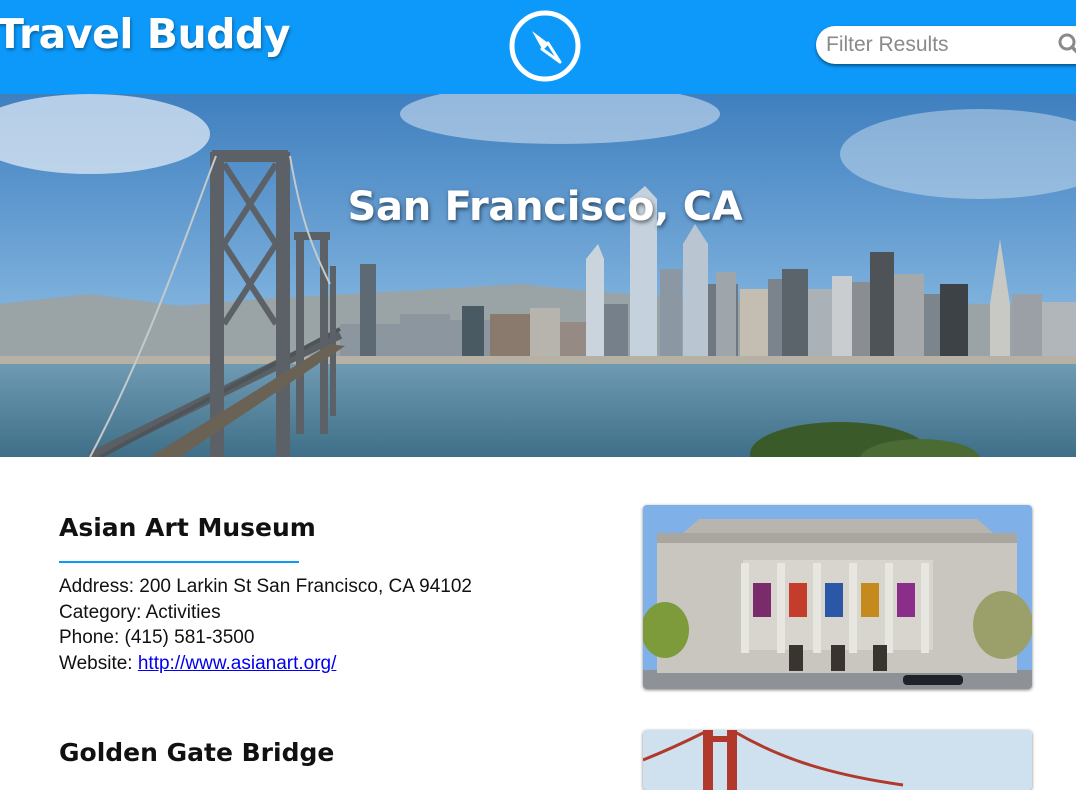 The width and height of the screenshot is (1076, 790). What do you see at coordinates (538, 760) in the screenshot?
I see `listing-card: Golden Gate Bridge` at bounding box center [538, 760].